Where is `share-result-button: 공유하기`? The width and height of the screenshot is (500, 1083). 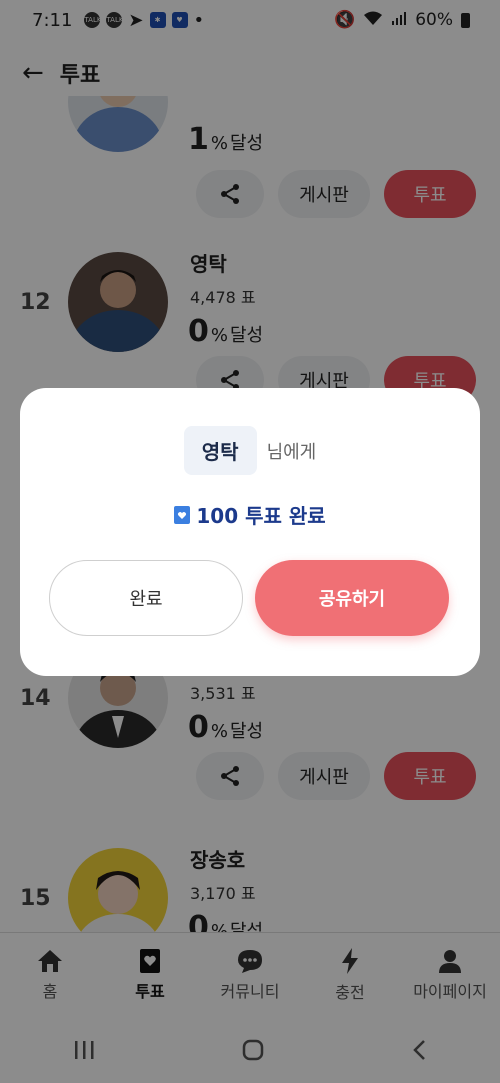 share-result-button: 공유하기 is located at coordinates (352, 598).